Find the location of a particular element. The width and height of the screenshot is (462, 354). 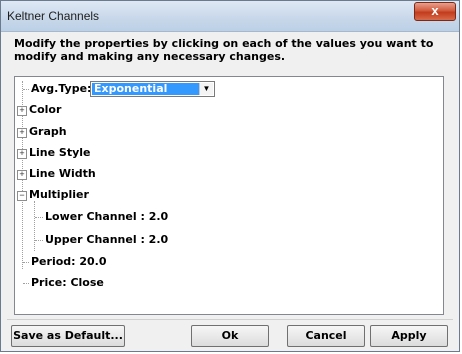

tree-item-lower-channel: Lower Channel : 2.0 is located at coordinates (106, 217).